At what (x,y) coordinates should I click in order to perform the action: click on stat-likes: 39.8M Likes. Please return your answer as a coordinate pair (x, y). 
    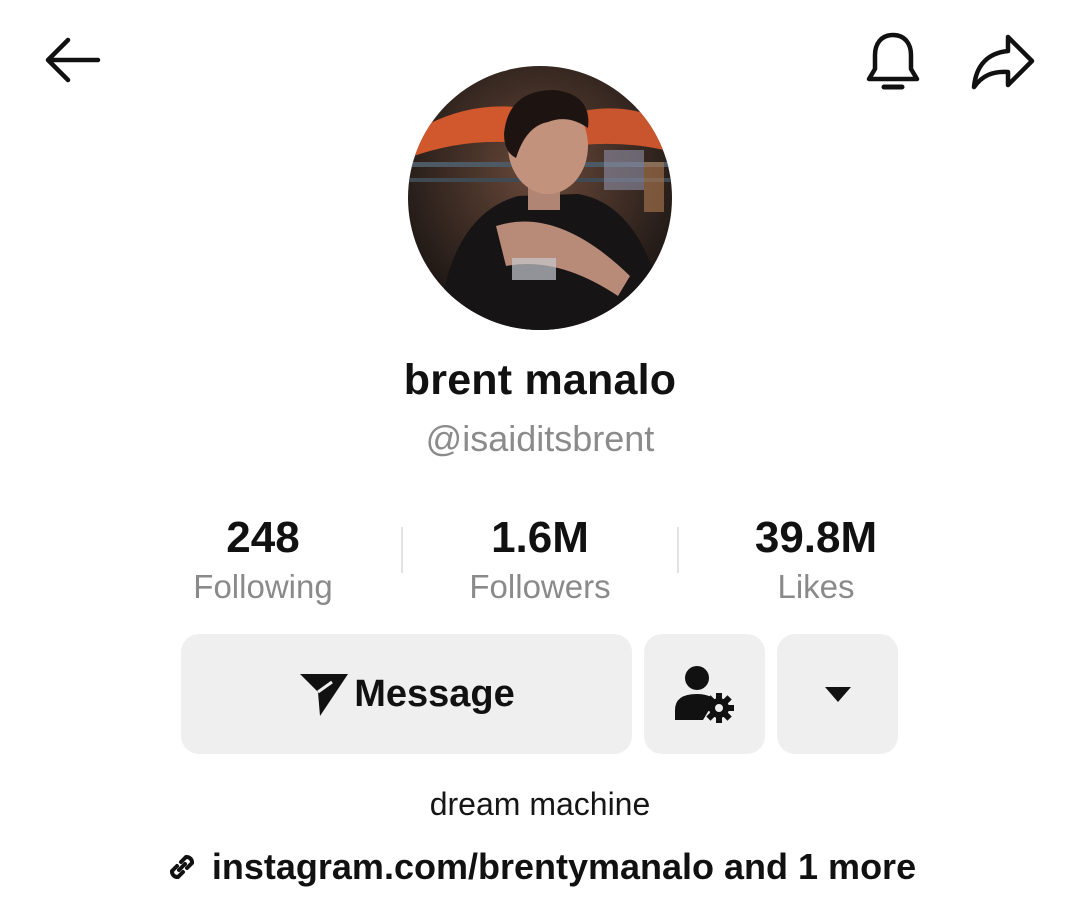
    Looking at the image, I should click on (816, 560).